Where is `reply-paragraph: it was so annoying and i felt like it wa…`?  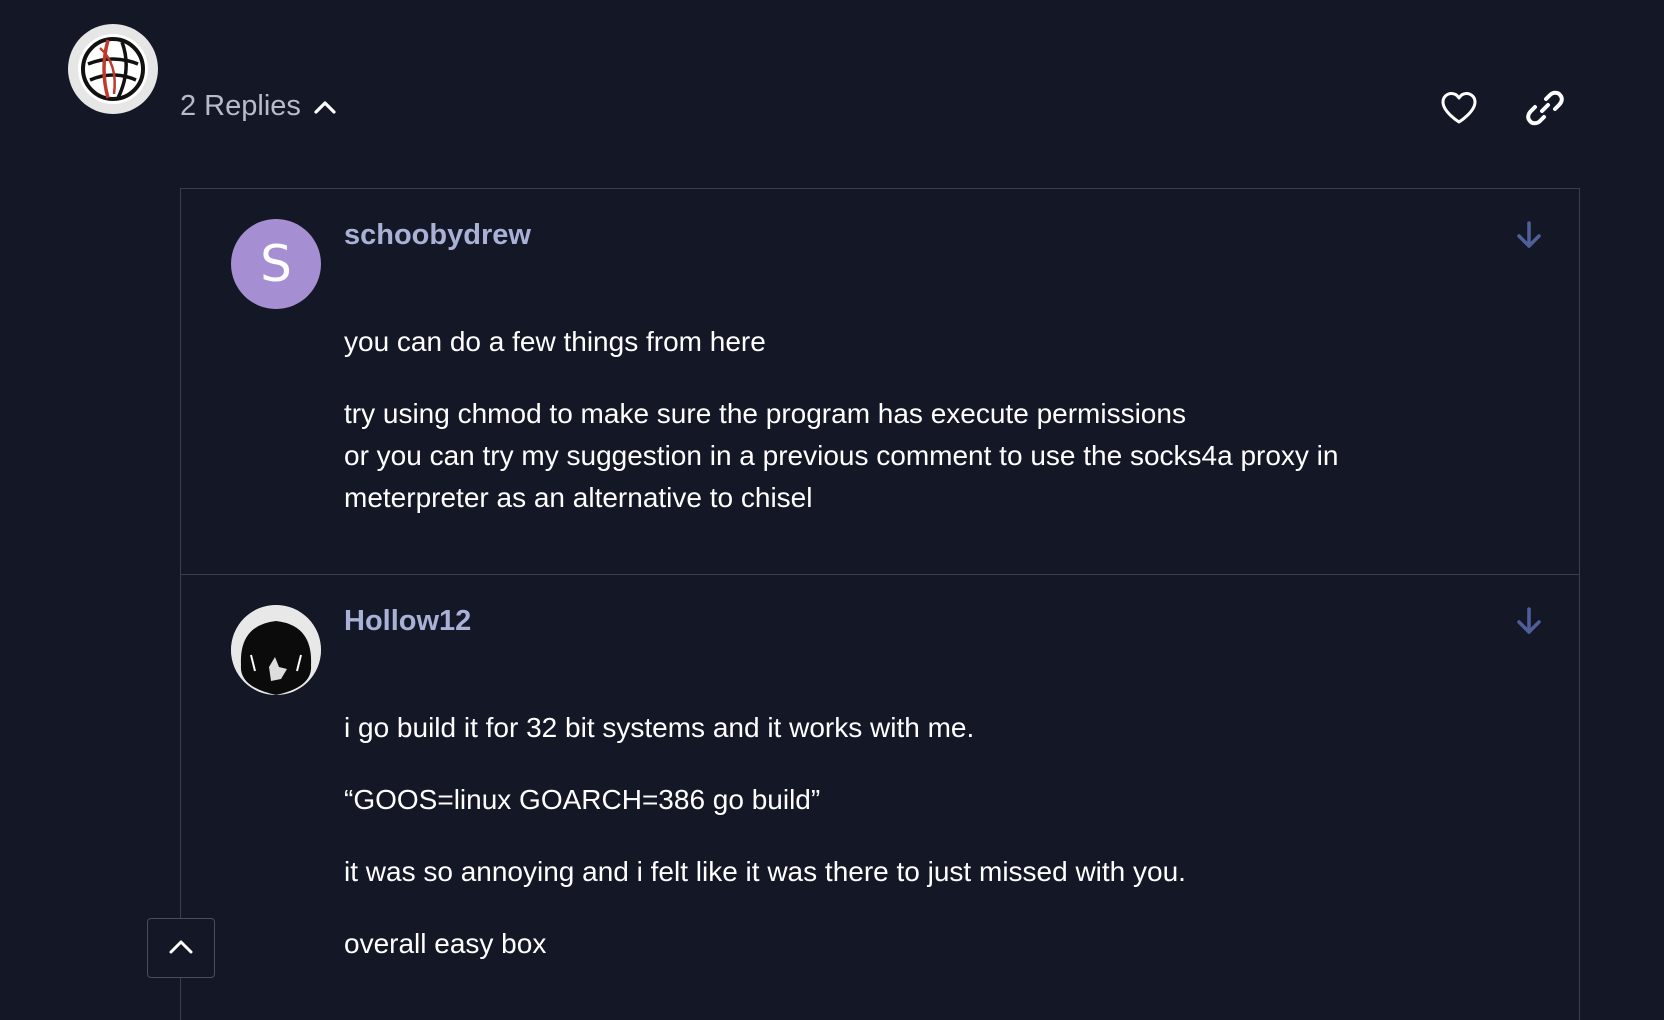 reply-paragraph: it was so annoying and i felt like it wa… is located at coordinates (765, 871).